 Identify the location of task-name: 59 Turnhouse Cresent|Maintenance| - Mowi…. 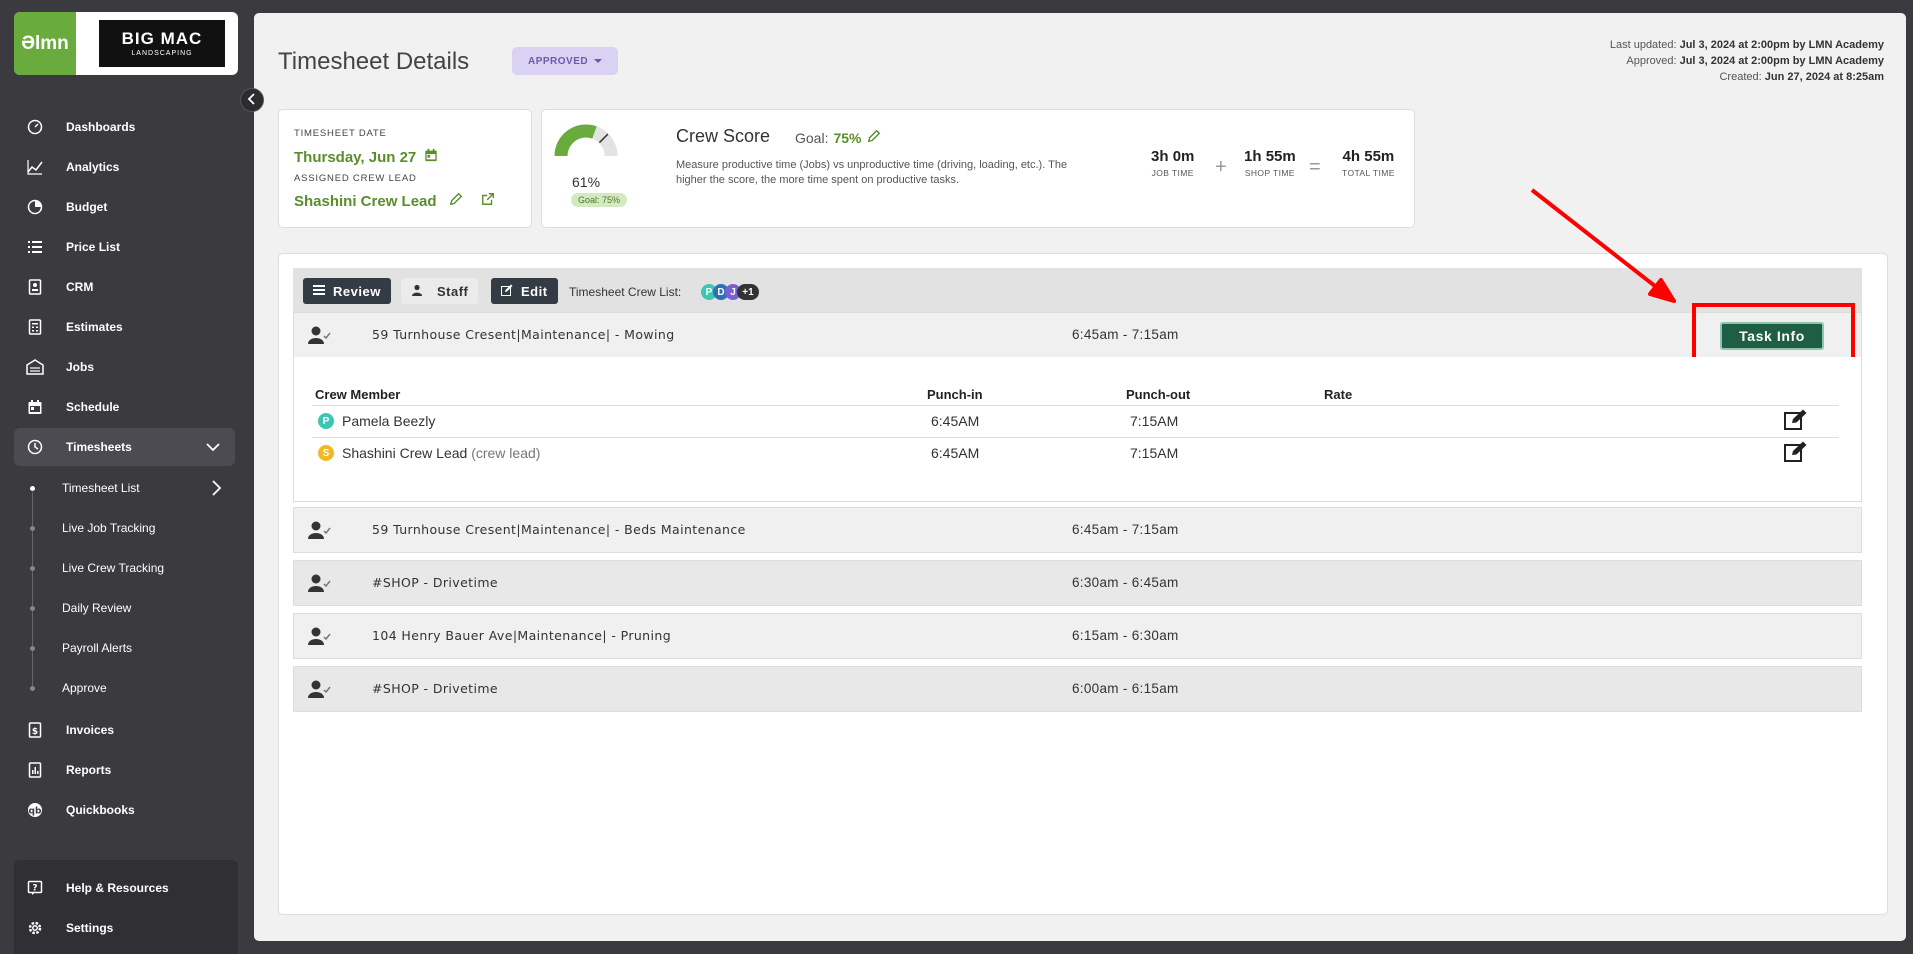
(523, 334).